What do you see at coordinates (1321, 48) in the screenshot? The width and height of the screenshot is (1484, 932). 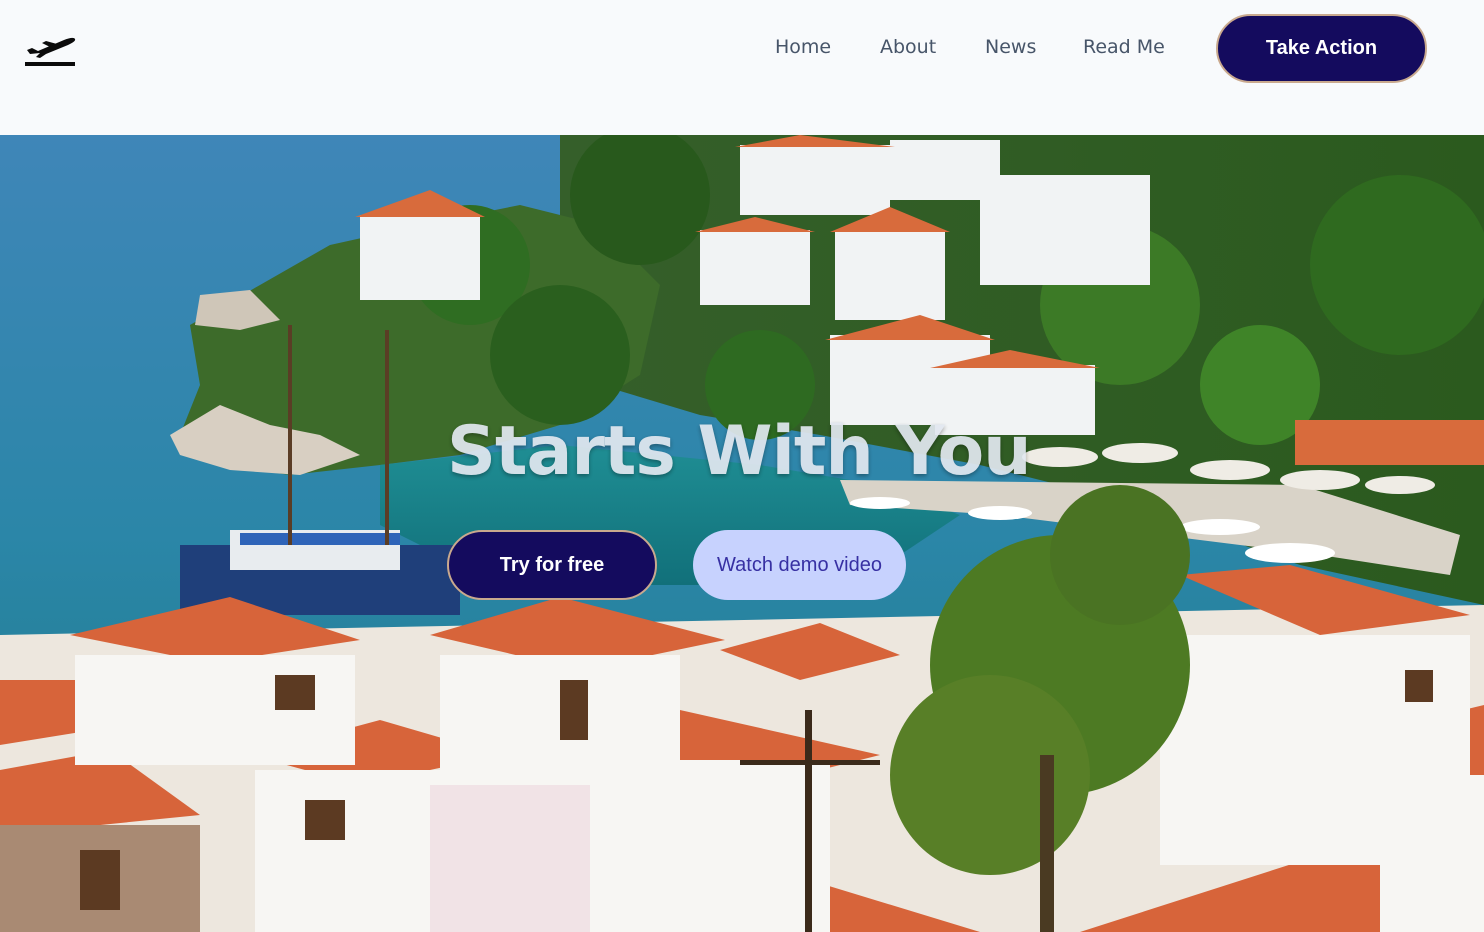 I see `take-action-button: Take Action` at bounding box center [1321, 48].